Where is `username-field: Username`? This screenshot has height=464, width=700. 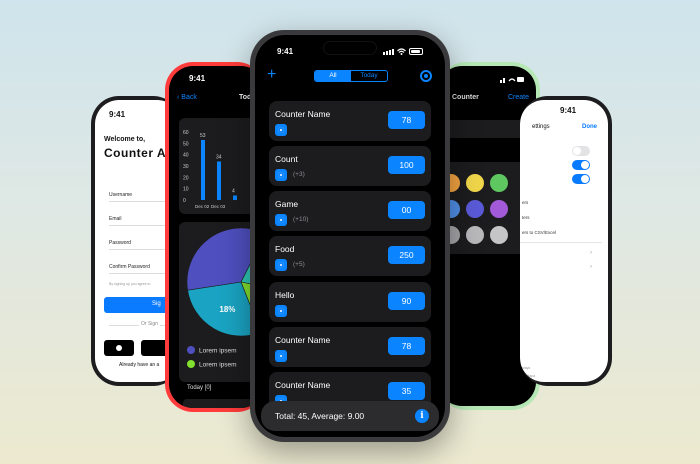
username-field: Username is located at coordinates (120, 195).